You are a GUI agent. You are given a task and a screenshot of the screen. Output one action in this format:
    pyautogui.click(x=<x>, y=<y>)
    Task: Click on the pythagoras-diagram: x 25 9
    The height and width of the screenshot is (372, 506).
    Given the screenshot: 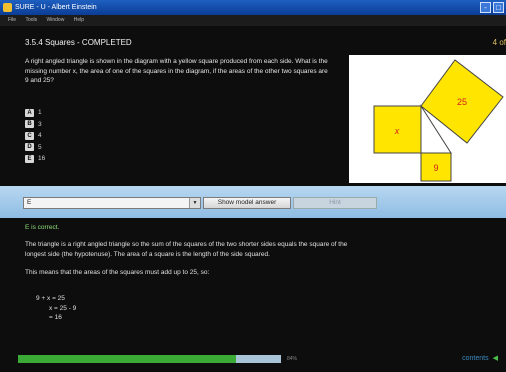 What is the action you would take?
    pyautogui.click(x=427, y=119)
    